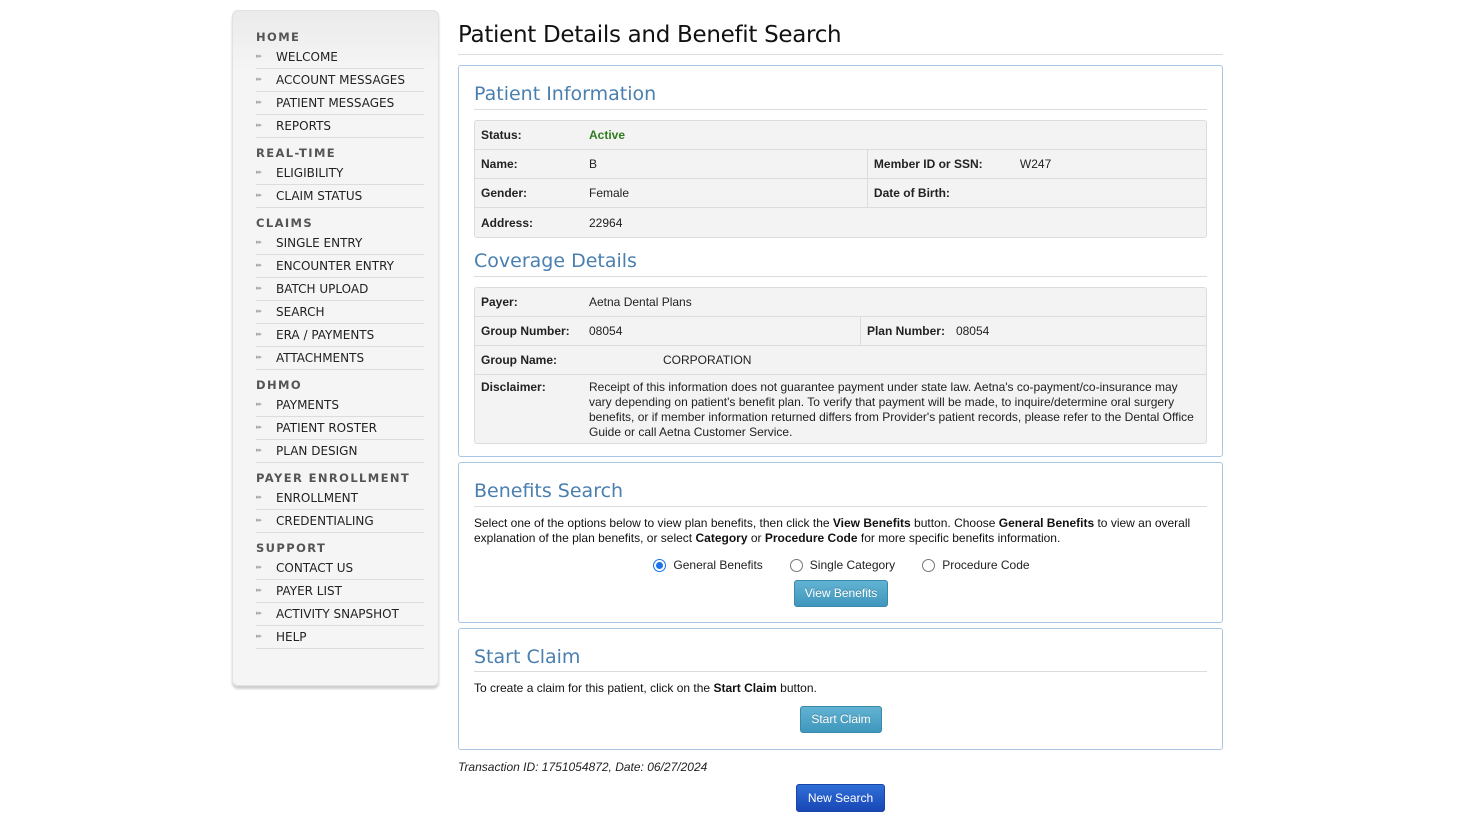 The image size is (1460, 820). I want to click on dob-label: Date of Birth:, so click(911, 193).